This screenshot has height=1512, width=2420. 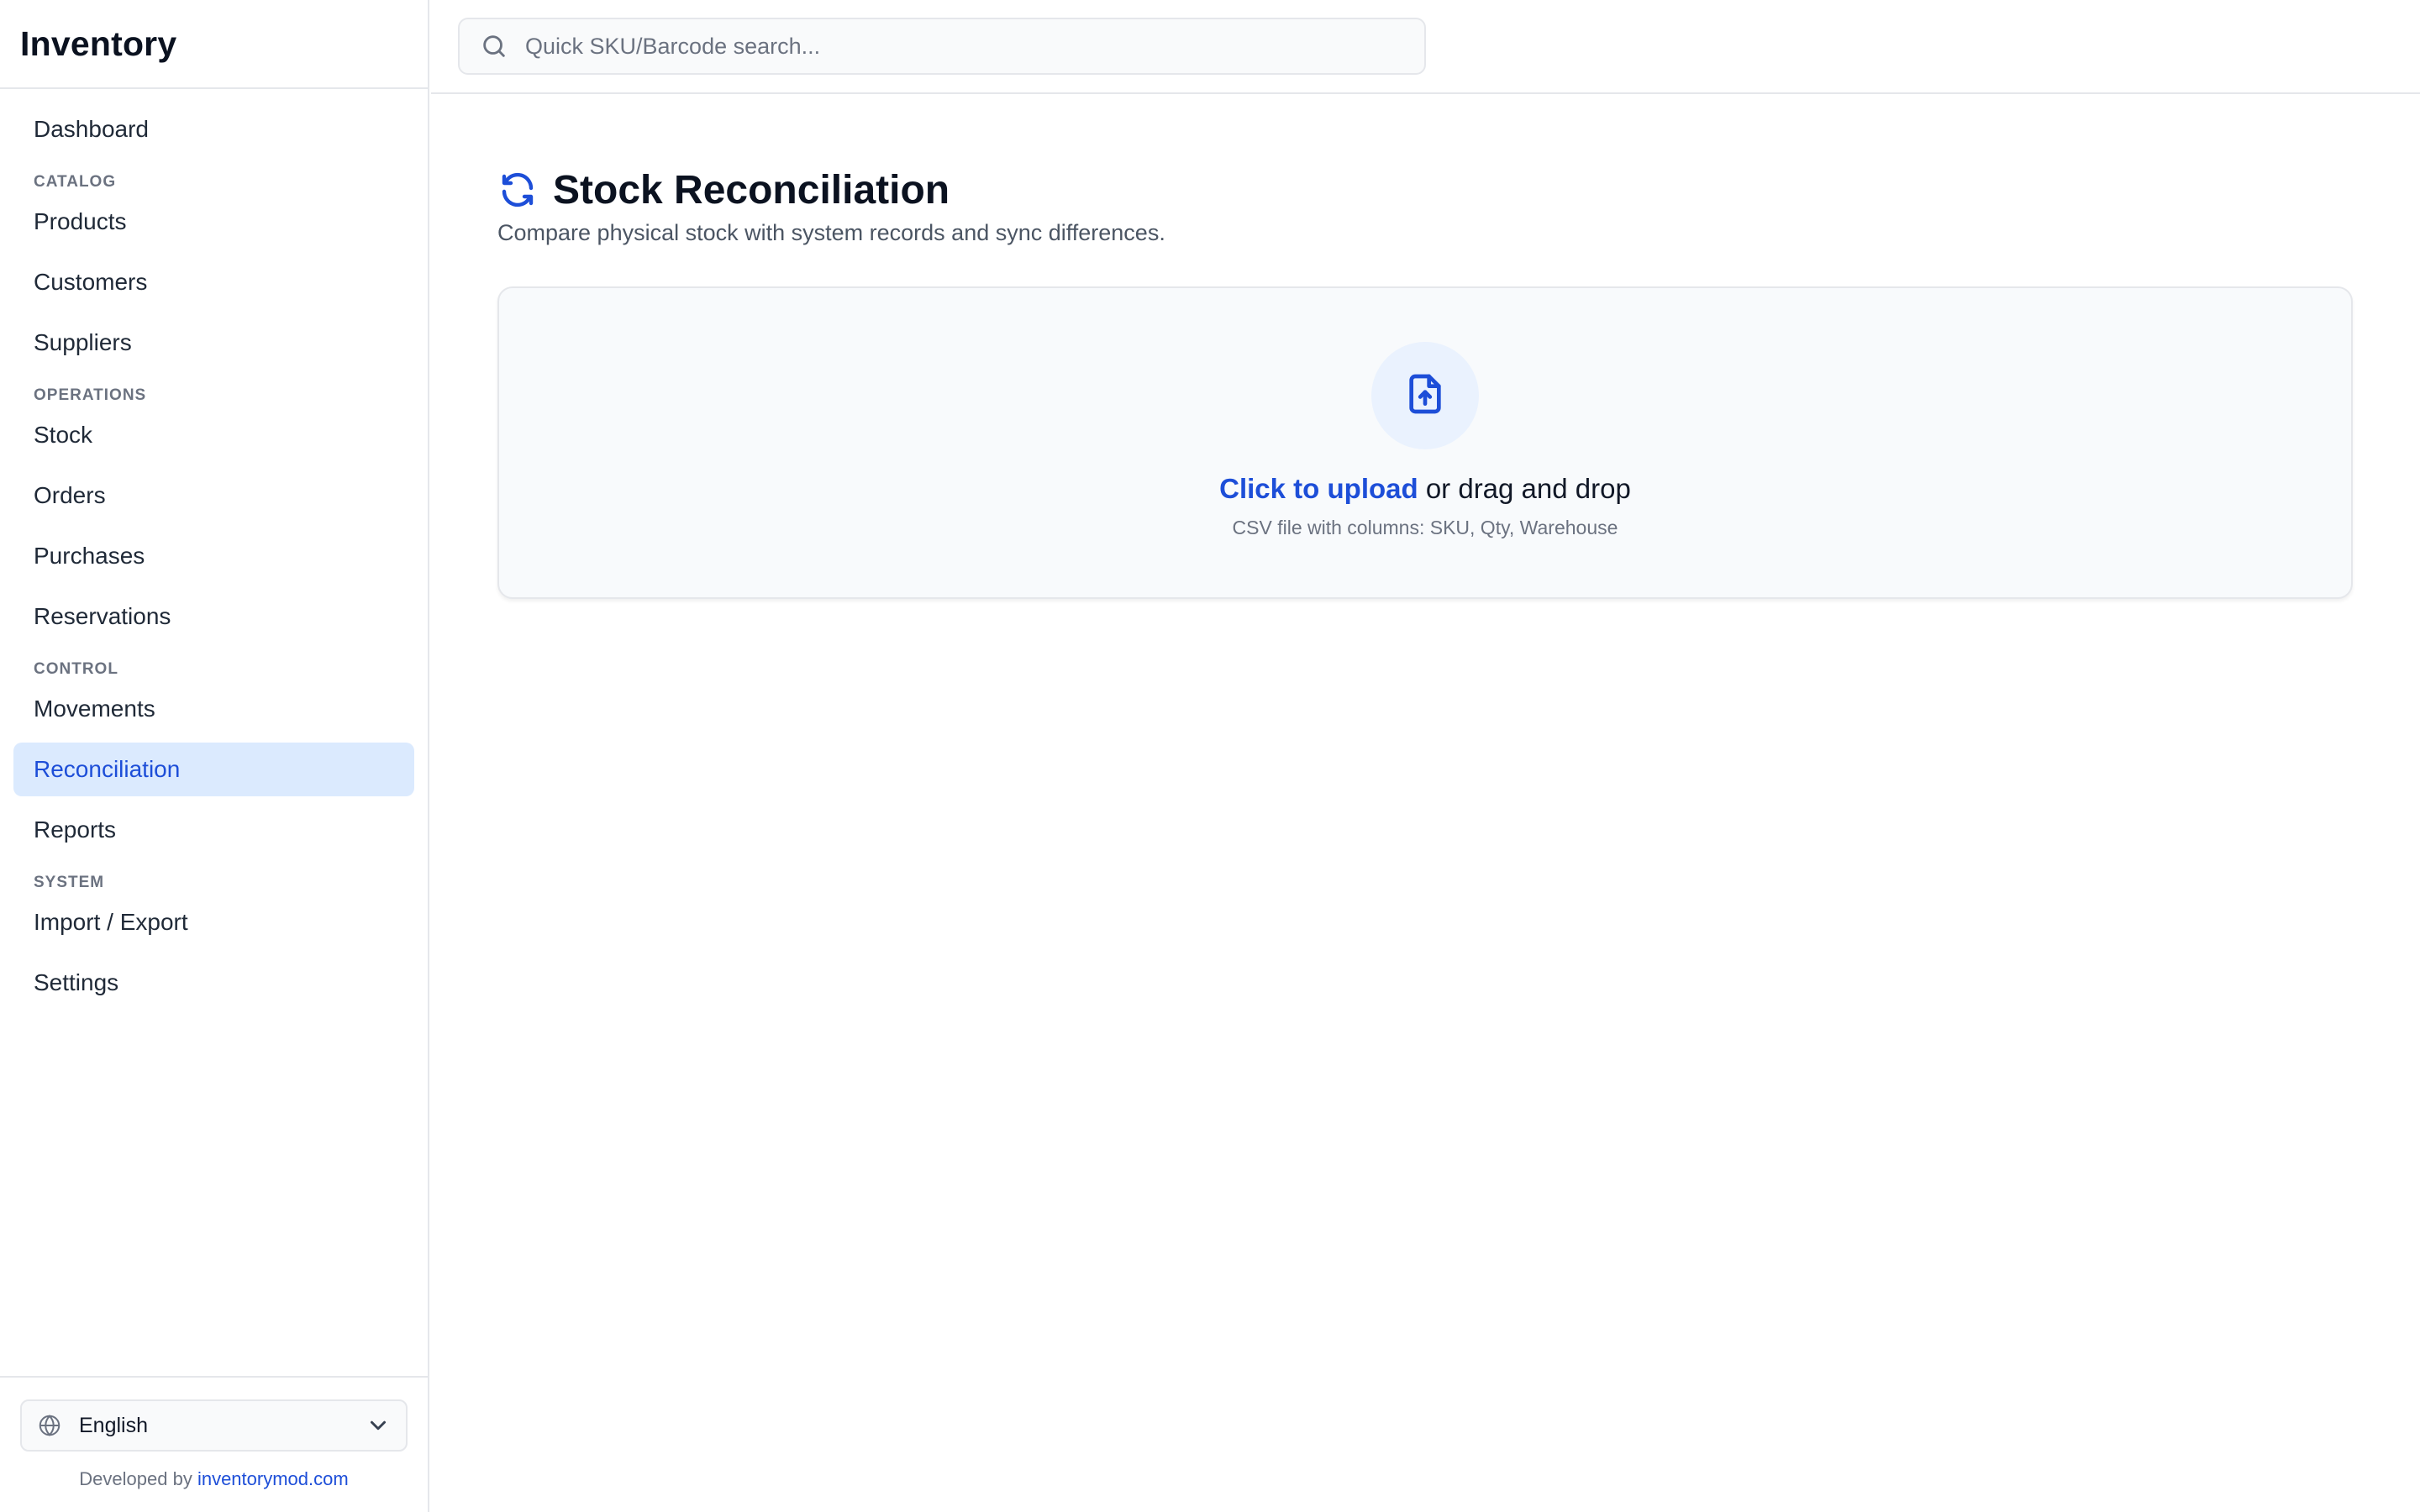 What do you see at coordinates (214, 983) in the screenshot?
I see `sidebar-item-settings: Settings` at bounding box center [214, 983].